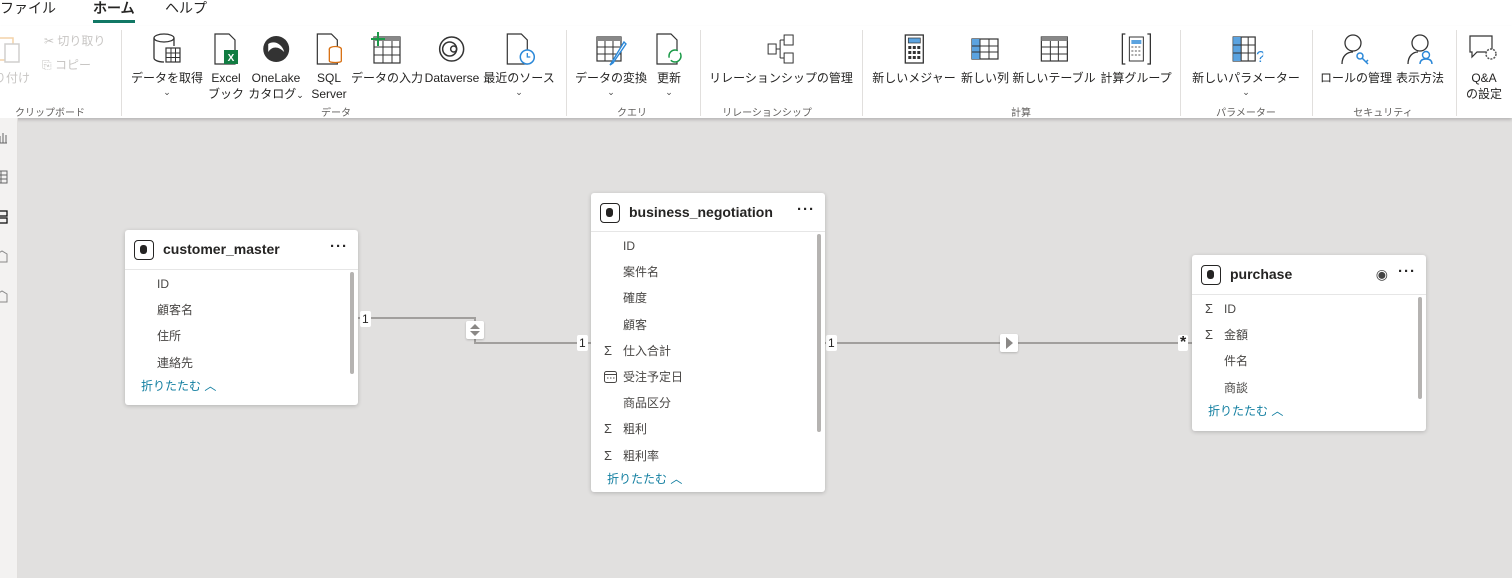  What do you see at coordinates (175, 310) in the screenshot?
I see `field-name: 顧客名` at bounding box center [175, 310].